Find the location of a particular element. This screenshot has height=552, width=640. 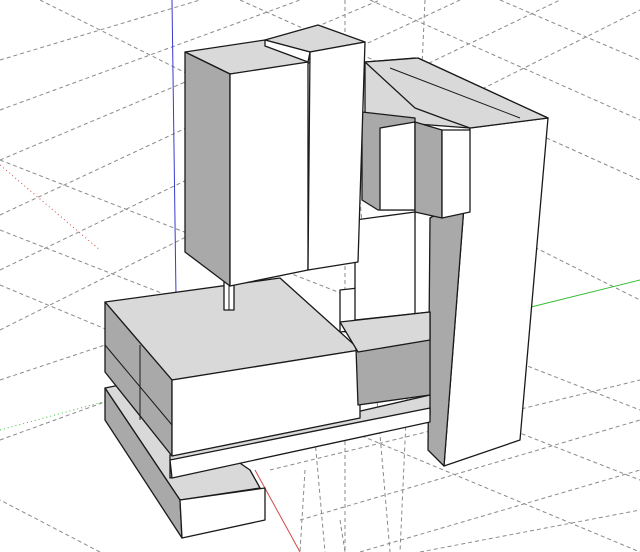

blue-axis is located at coordinates (174, 148).